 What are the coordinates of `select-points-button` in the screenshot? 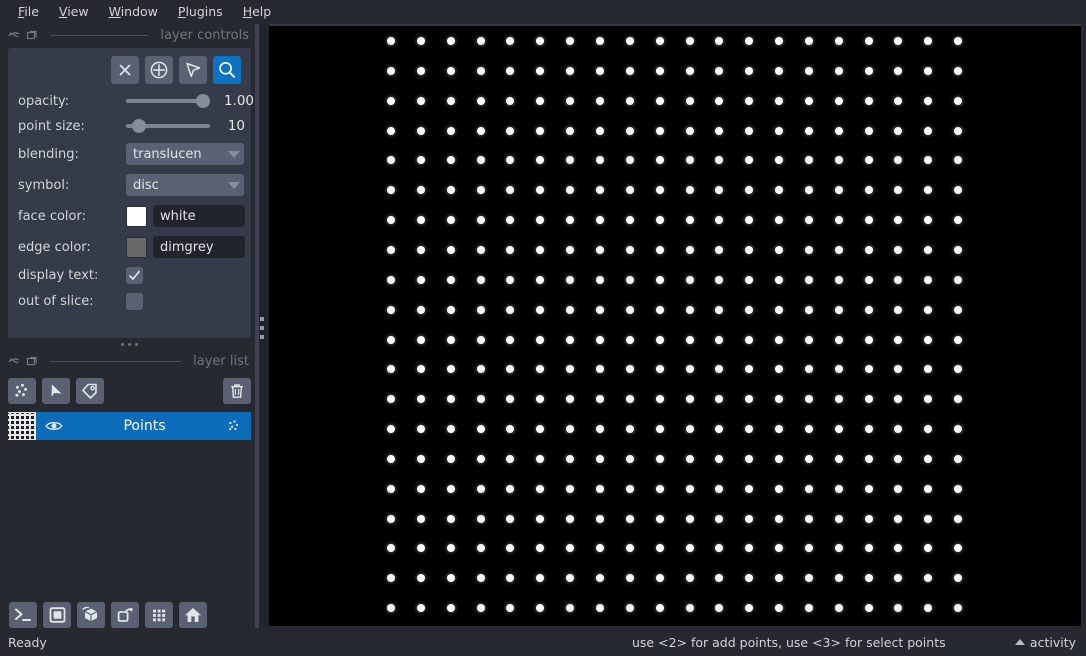 It's located at (193, 70).